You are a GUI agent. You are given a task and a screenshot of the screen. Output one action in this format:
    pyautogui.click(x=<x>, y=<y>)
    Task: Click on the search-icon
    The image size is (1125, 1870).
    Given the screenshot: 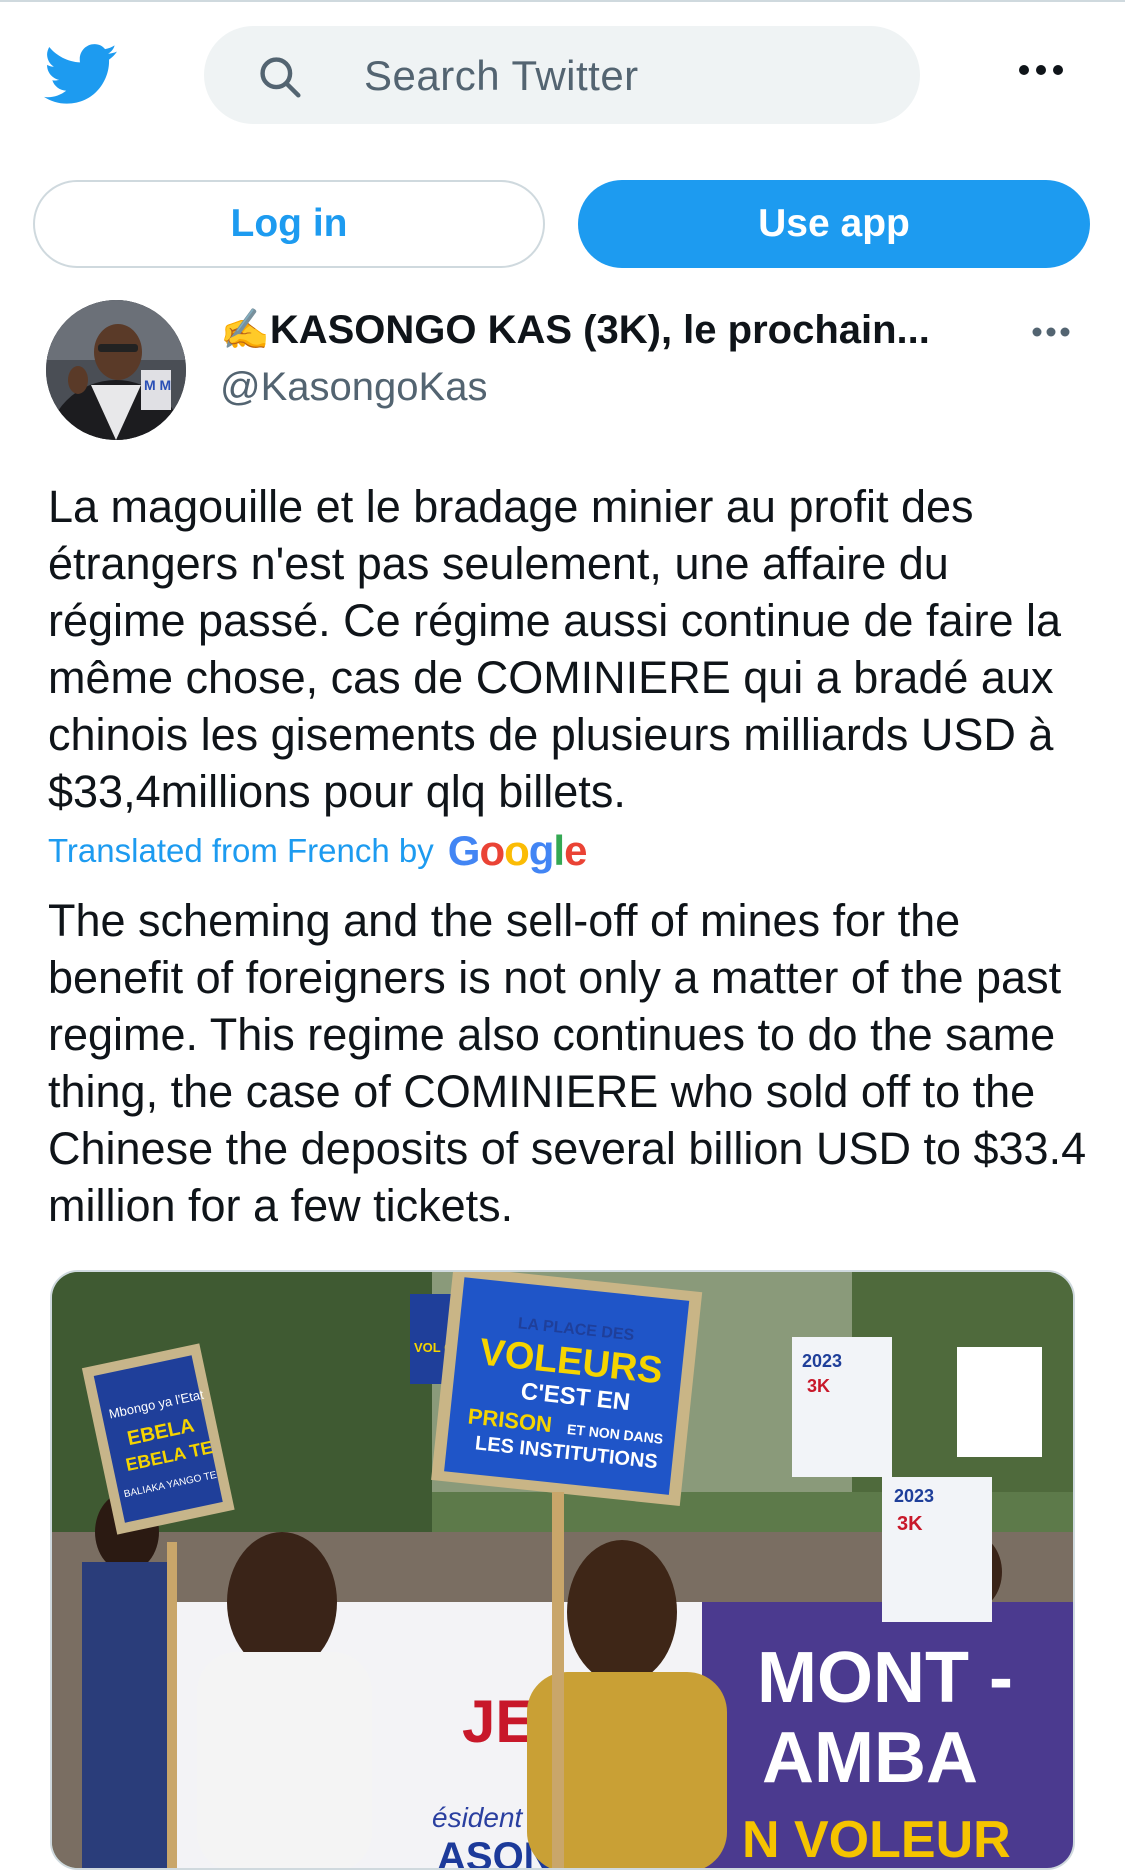 What is the action you would take?
    pyautogui.click(x=280, y=77)
    